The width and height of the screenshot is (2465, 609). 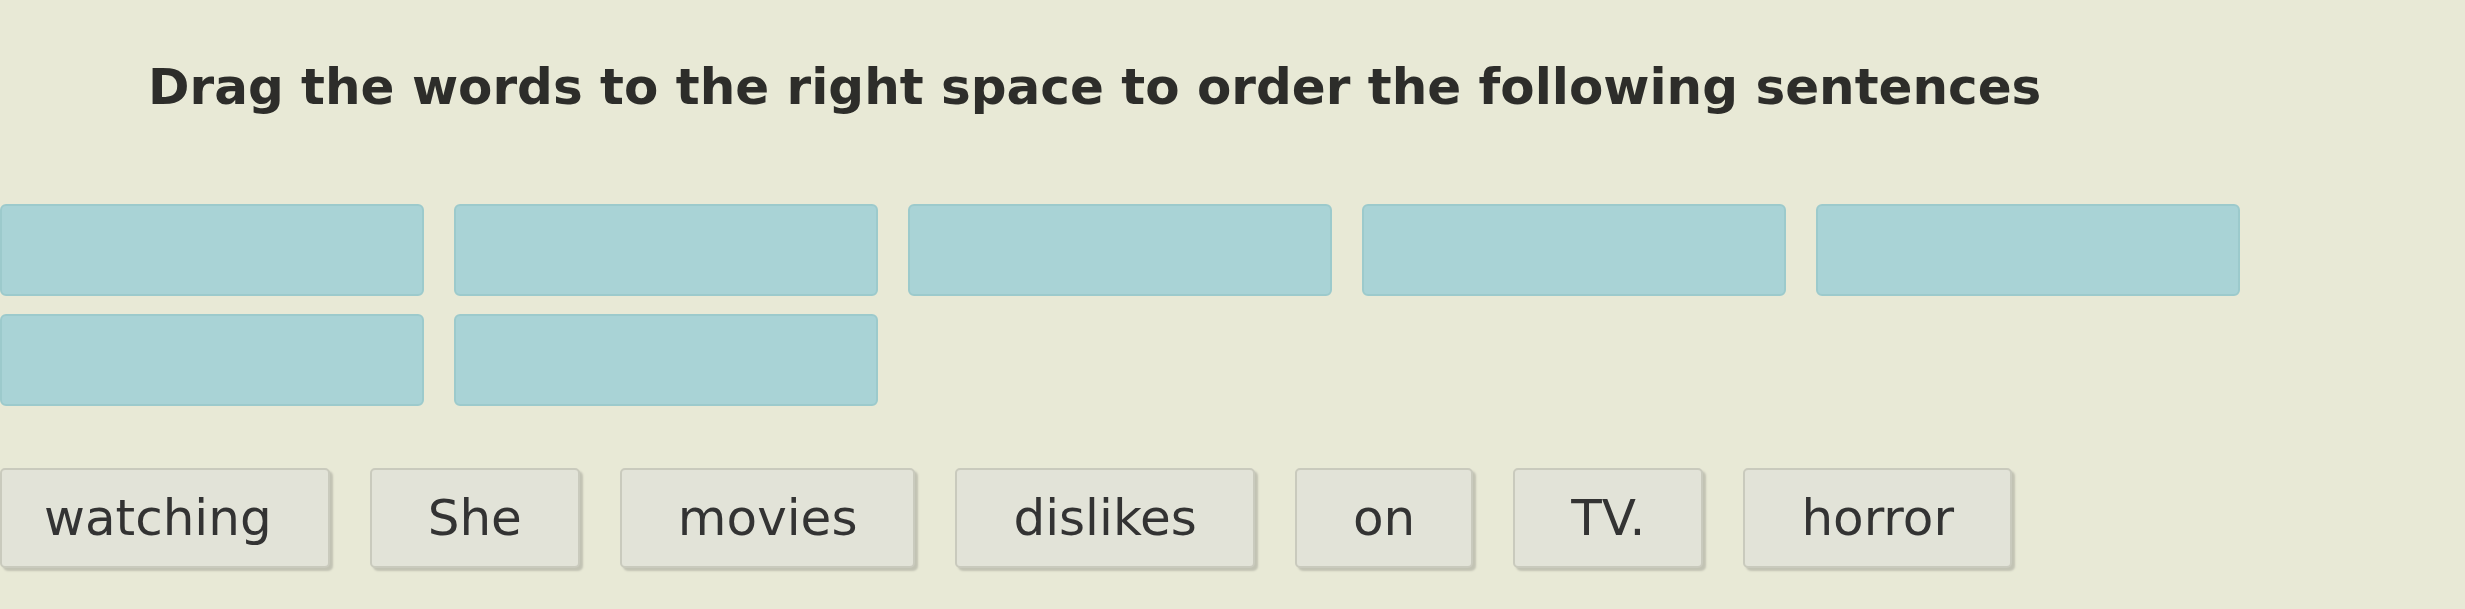 What do you see at coordinates (1384, 518) in the screenshot?
I see `word-tile: on` at bounding box center [1384, 518].